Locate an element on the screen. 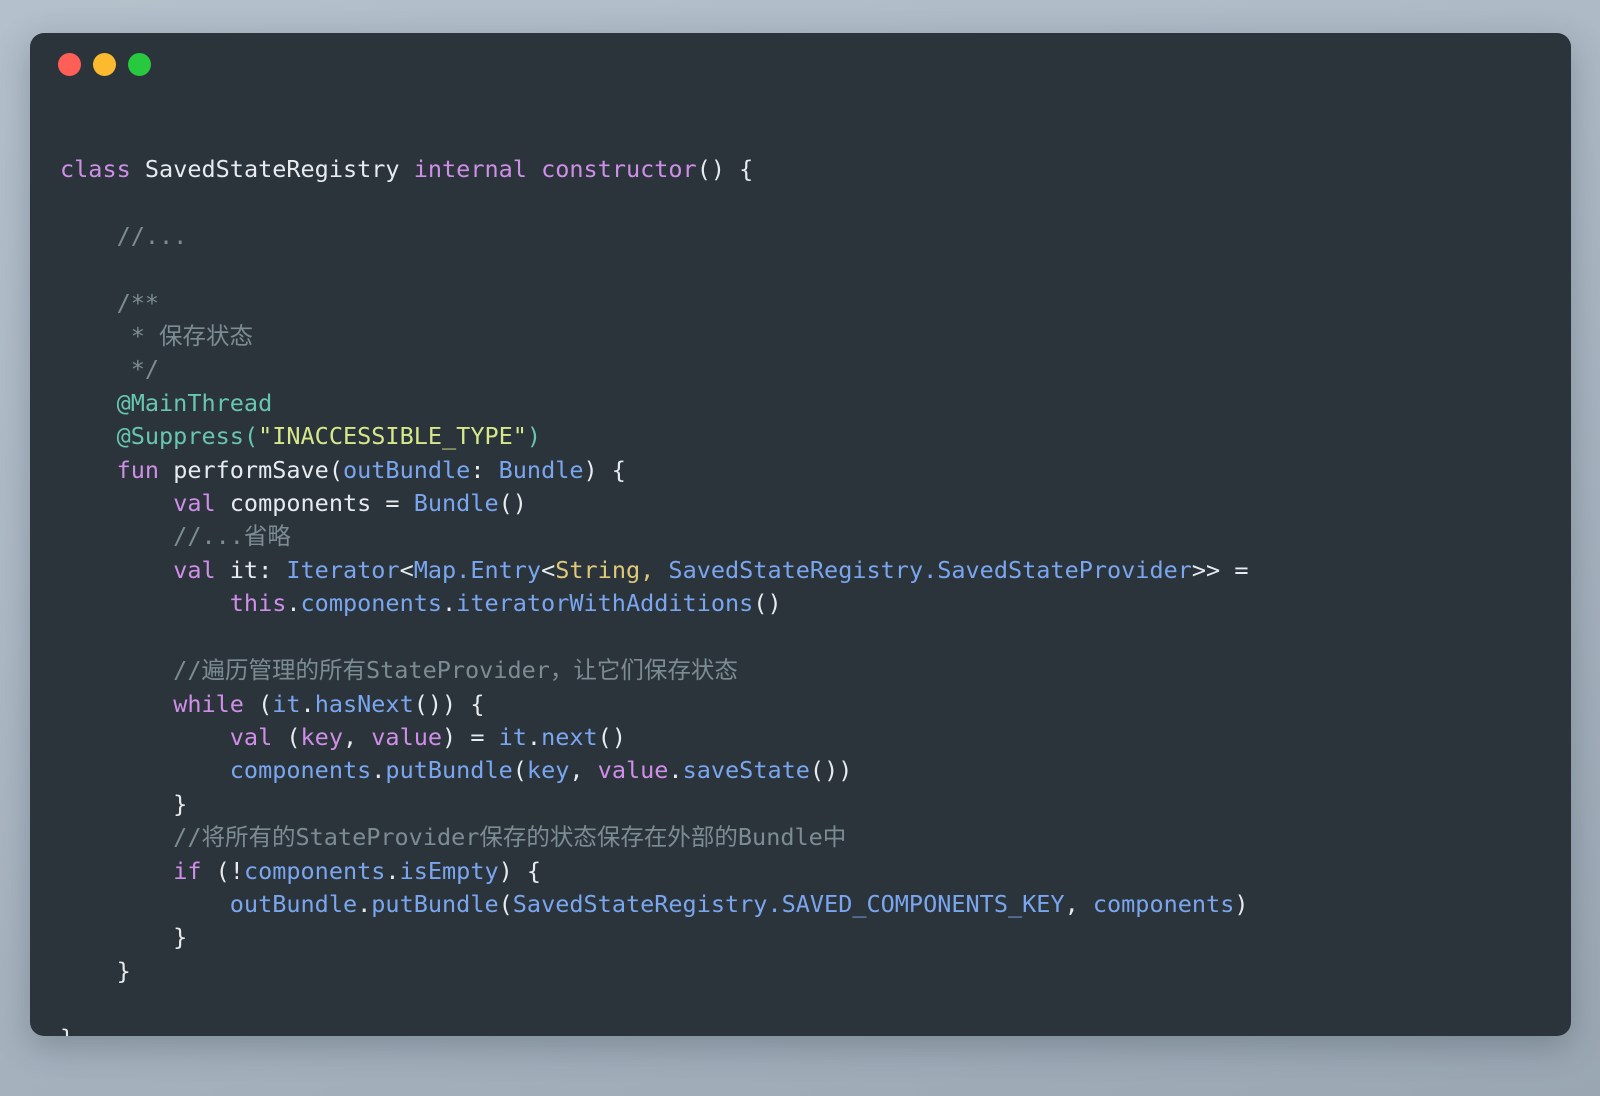 Image resolution: width=1600 pixels, height=1096 pixels. code-line: val components = Bundle() is located at coordinates (293, 503).